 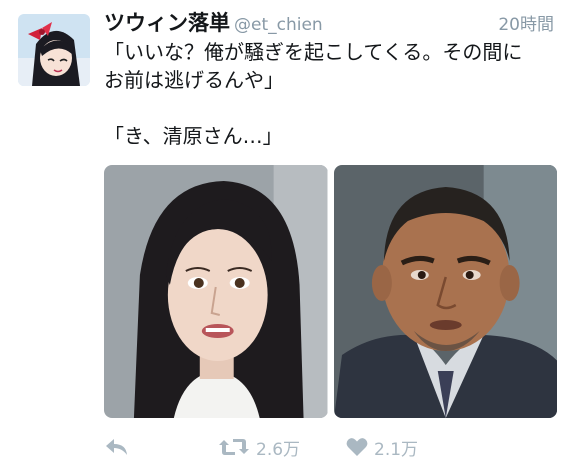 I want to click on like-count: 2.1万, so click(x=396, y=449).